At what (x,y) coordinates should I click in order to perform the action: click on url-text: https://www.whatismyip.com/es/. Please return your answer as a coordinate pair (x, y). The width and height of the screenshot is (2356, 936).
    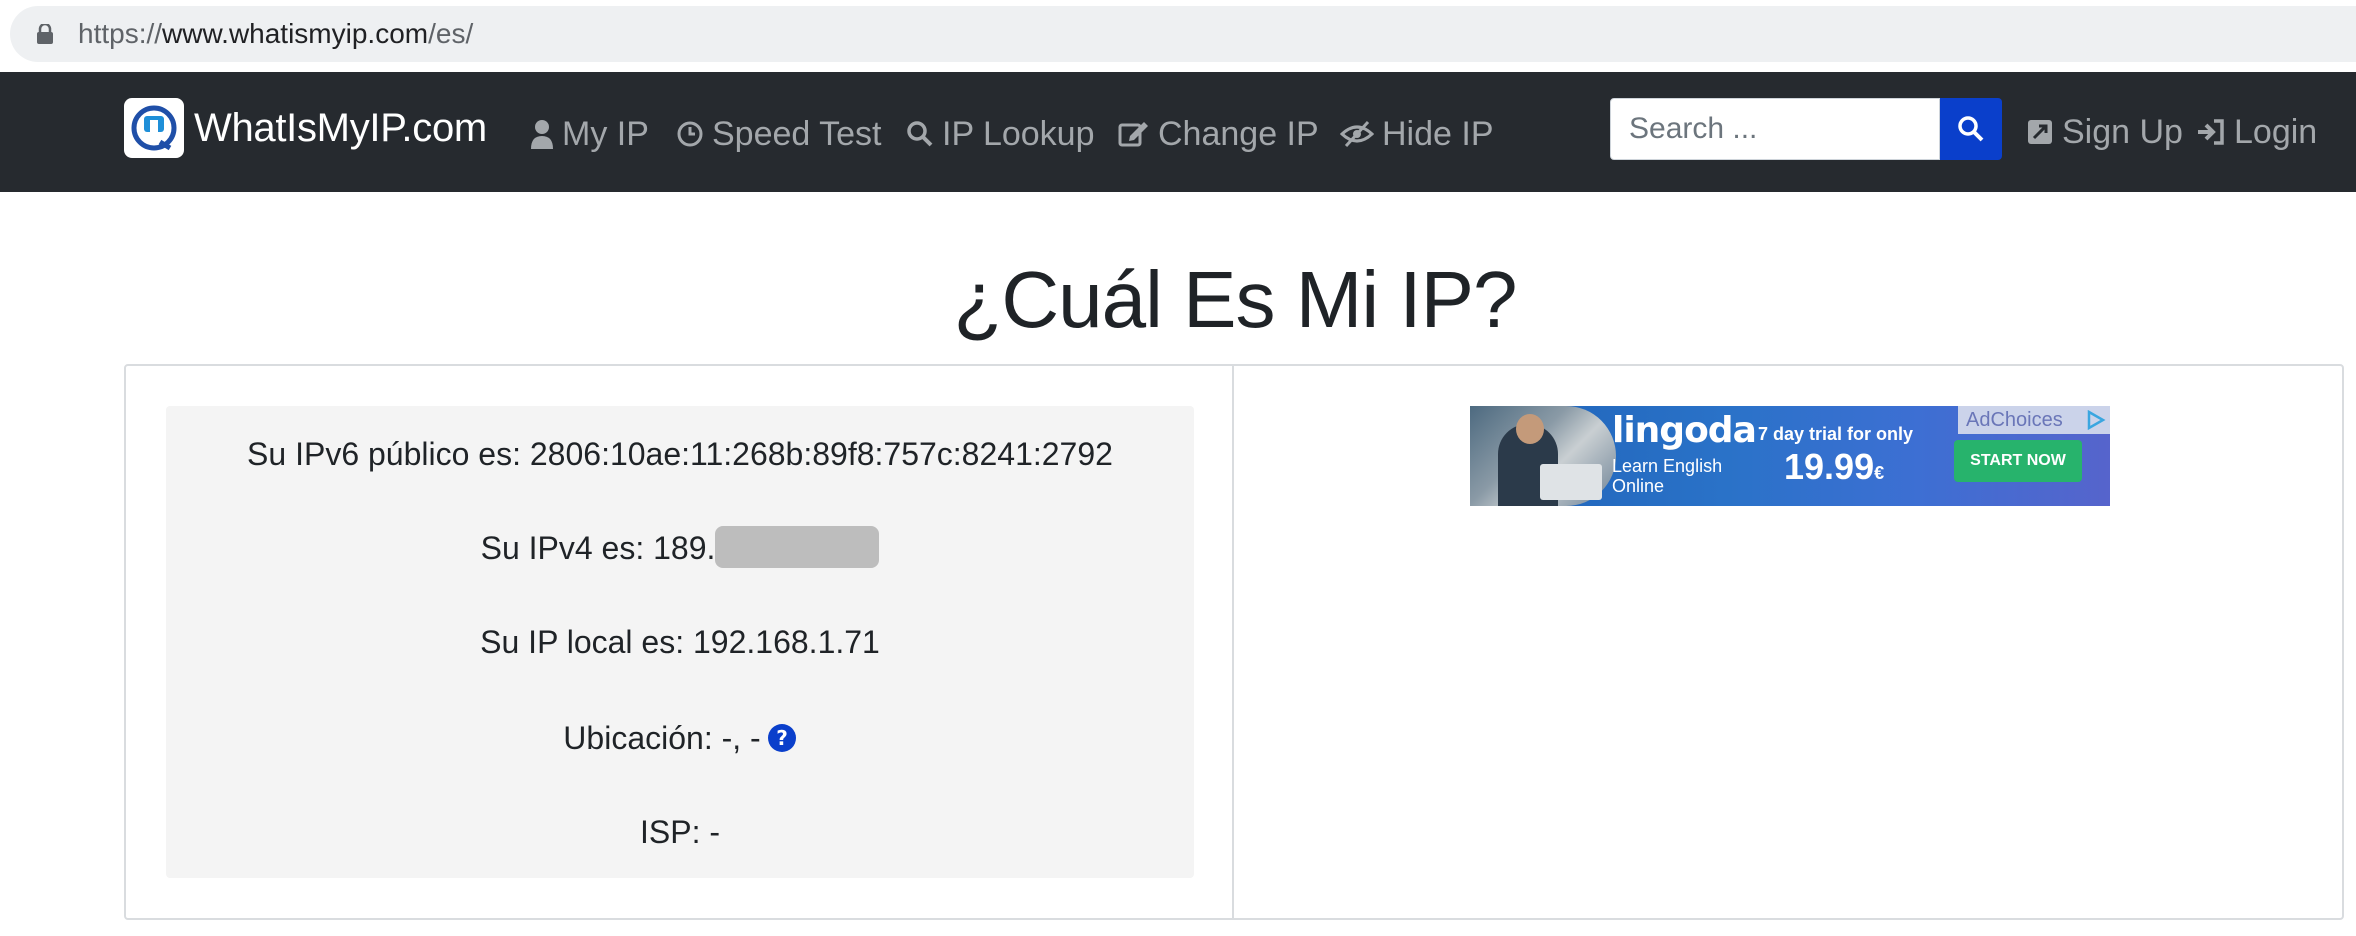
    Looking at the image, I should click on (275, 34).